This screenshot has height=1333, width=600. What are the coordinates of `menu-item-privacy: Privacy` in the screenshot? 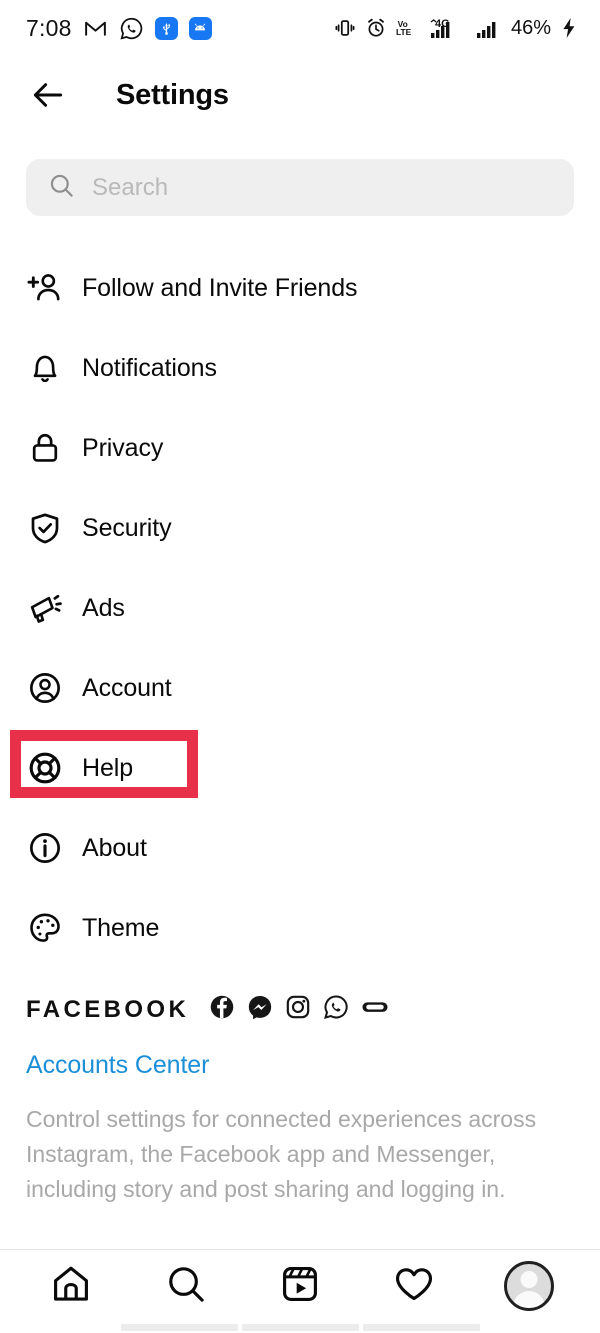 It's located at (300, 448).